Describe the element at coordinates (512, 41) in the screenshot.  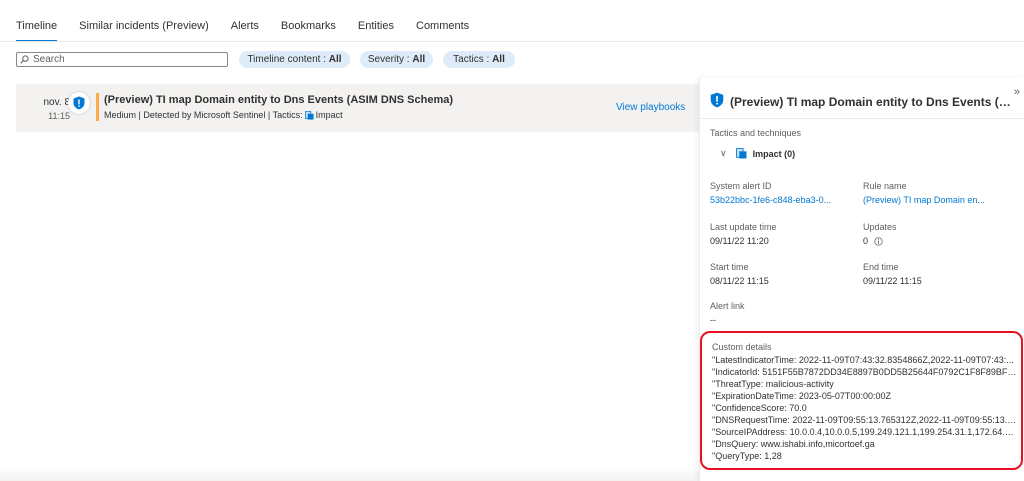
I see `tab-divider` at that location.